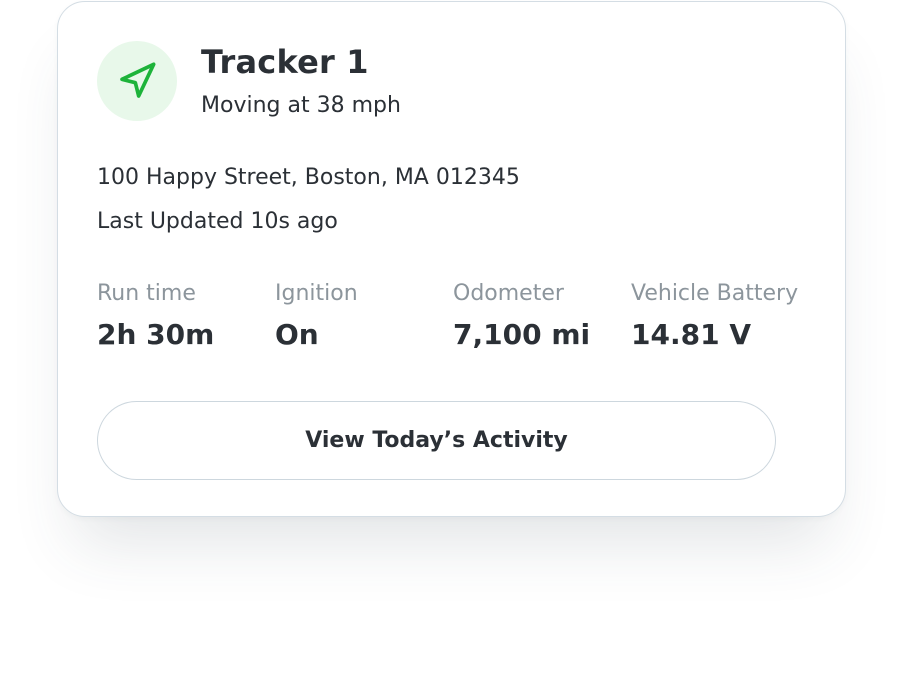 The width and height of the screenshot is (904, 688). I want to click on stat-ignition: Ignition On, so click(316, 316).